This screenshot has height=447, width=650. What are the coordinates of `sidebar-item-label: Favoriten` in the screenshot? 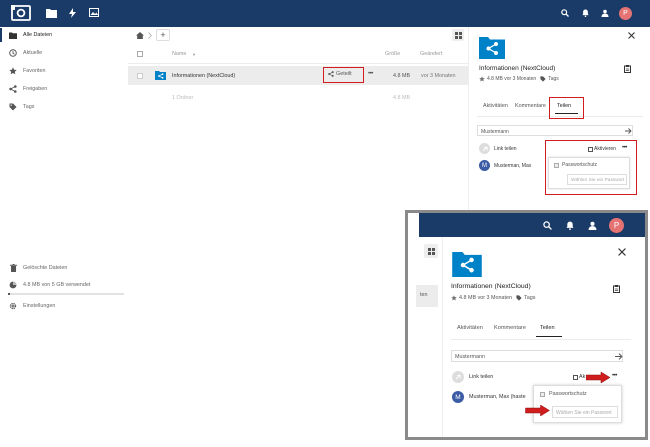 It's located at (34, 71).